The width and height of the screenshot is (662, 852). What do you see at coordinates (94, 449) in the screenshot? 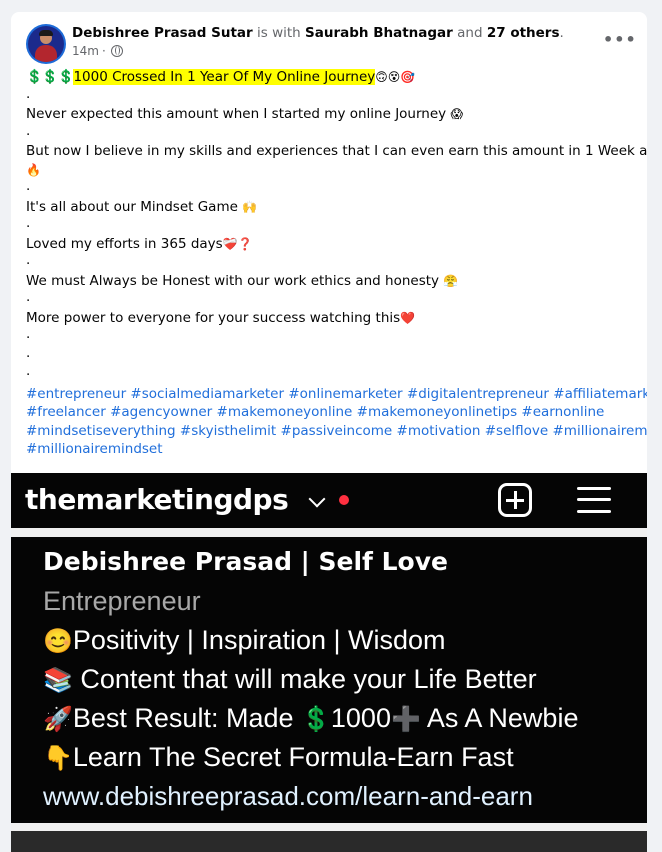
I see `hashtag-link: #millionairemindset` at bounding box center [94, 449].